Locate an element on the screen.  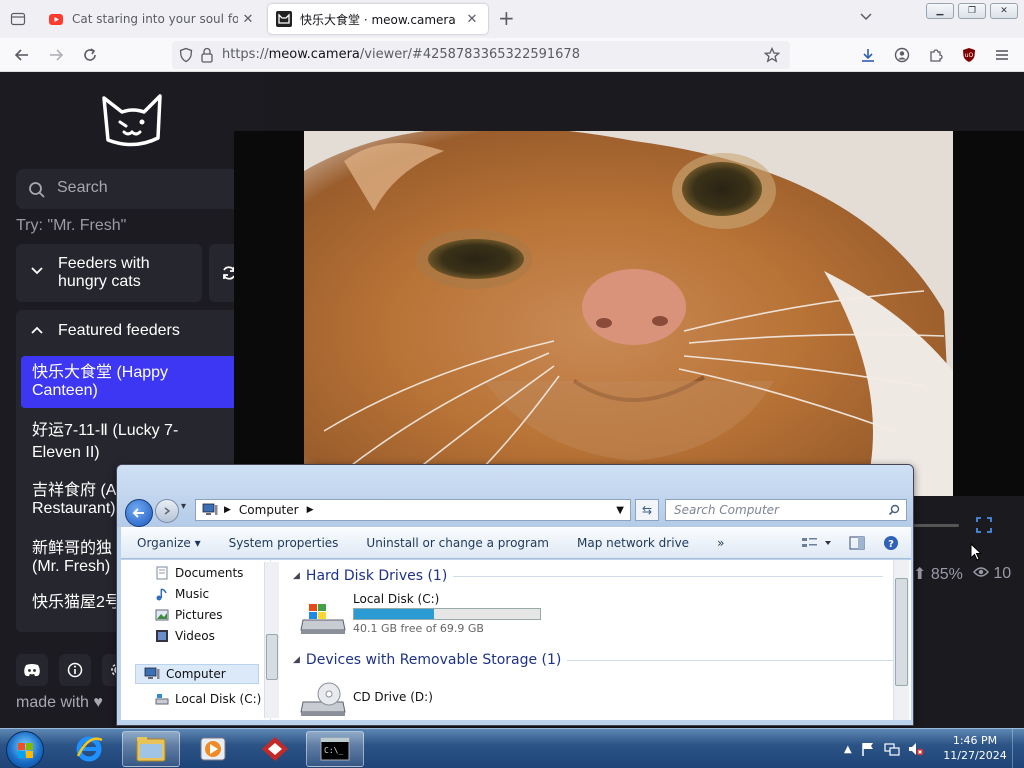
nav-item-music: Music is located at coordinates (182, 594).